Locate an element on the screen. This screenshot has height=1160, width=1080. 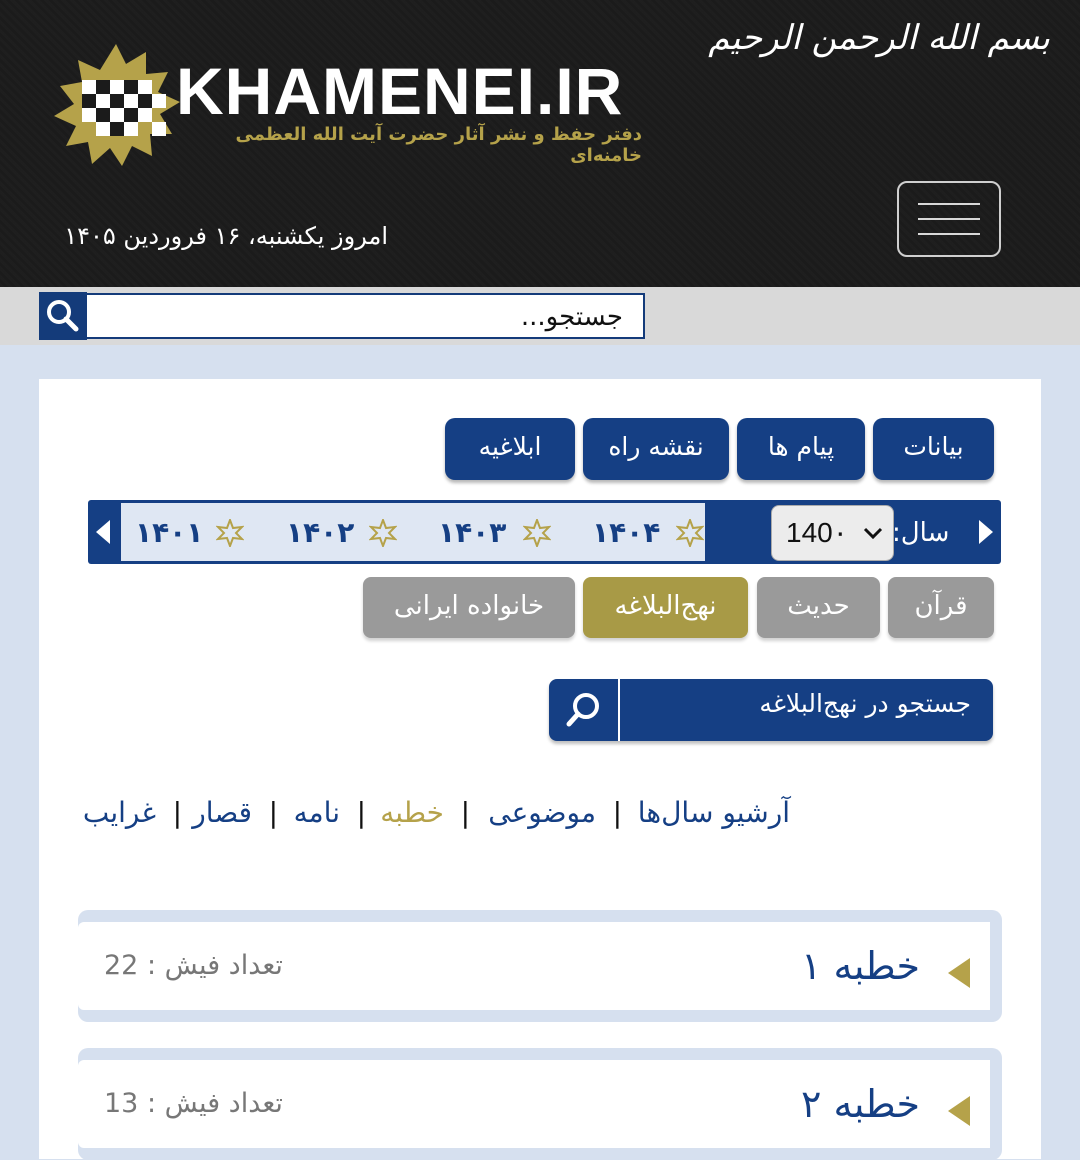
category-iranian-family: خانواده ایرانی is located at coordinates (469, 607).